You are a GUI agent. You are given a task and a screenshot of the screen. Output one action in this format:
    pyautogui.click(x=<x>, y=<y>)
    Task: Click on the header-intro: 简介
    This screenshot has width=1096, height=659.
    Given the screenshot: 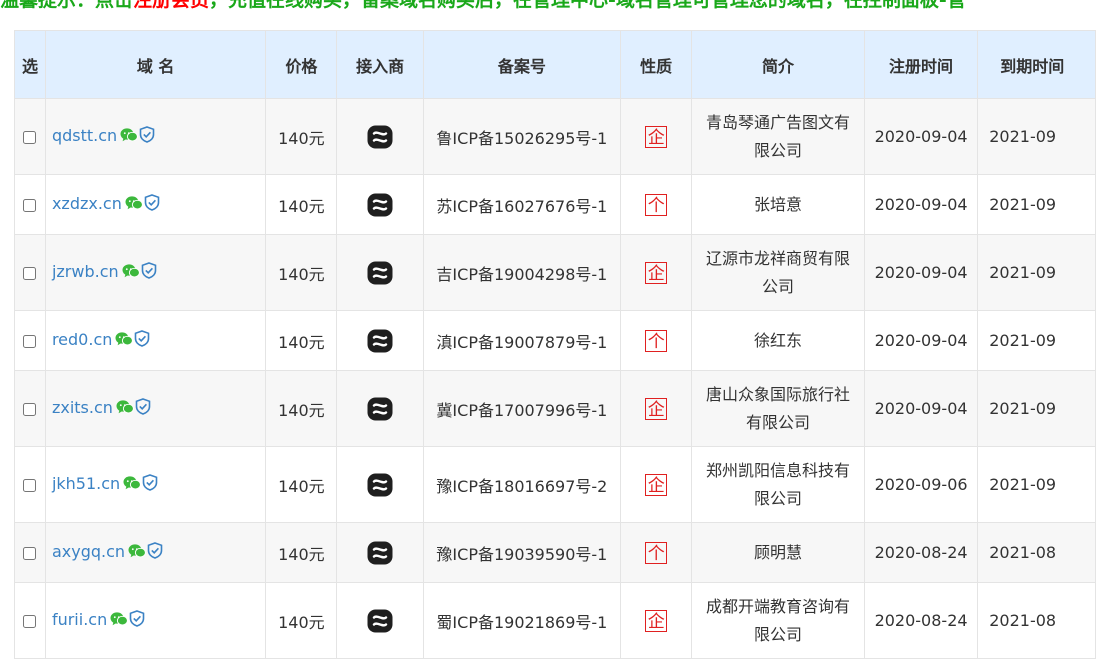 What is the action you would take?
    pyautogui.click(x=778, y=64)
    